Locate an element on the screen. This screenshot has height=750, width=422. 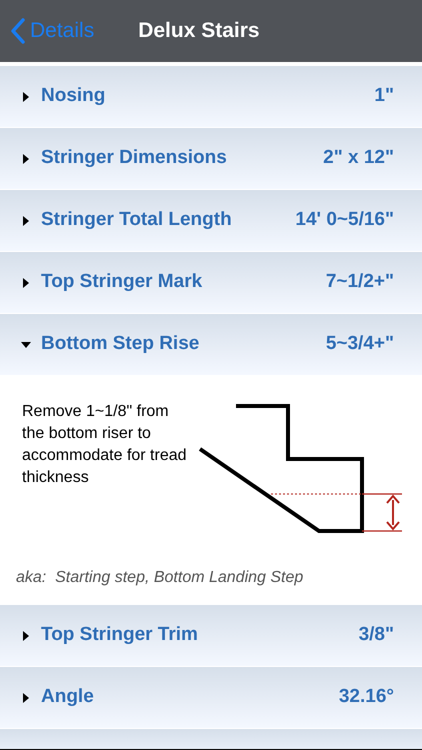
instruction-text: Remove 1~1/8" from the bottom riser to accommodate for tread thickness is located at coordinates (105, 445).